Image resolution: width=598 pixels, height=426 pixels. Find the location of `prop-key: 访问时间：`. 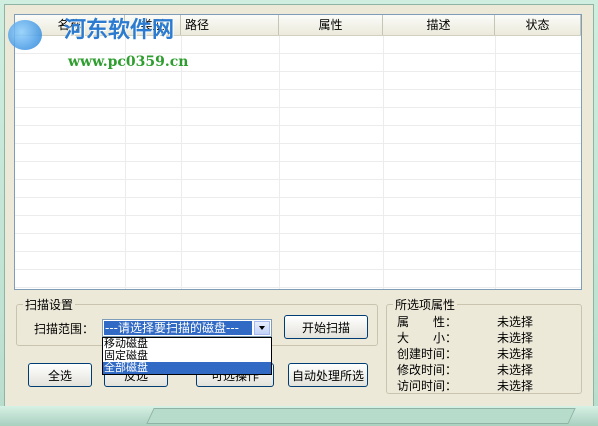

prop-key: 访问时间： is located at coordinates (427, 386).